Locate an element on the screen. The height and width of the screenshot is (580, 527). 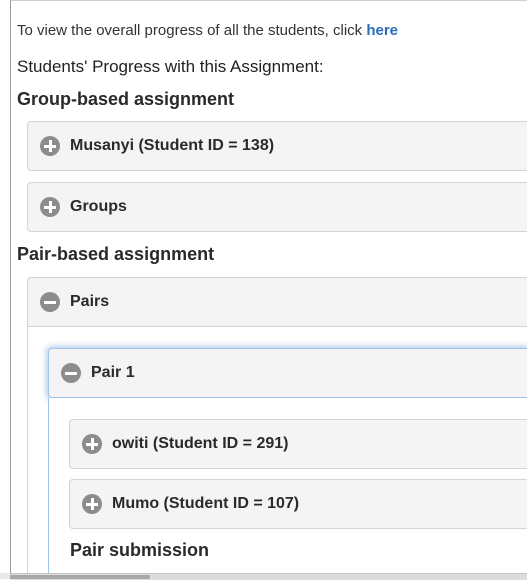
group-assignment-heading: Group-based assignment is located at coordinates (126, 99).